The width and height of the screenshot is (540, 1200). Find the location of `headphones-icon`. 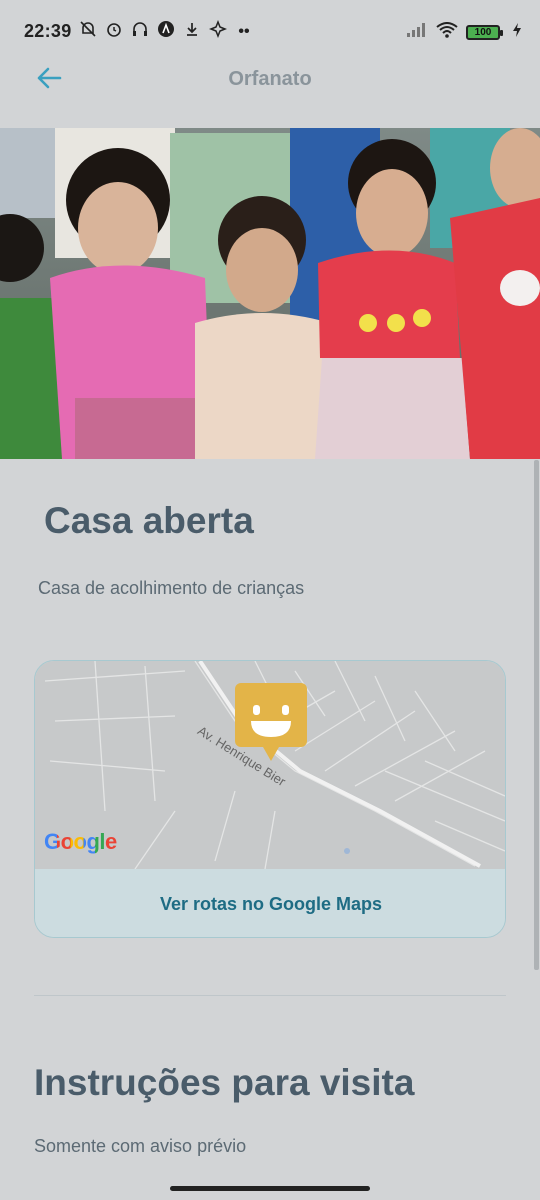

headphones-icon is located at coordinates (140, 31).